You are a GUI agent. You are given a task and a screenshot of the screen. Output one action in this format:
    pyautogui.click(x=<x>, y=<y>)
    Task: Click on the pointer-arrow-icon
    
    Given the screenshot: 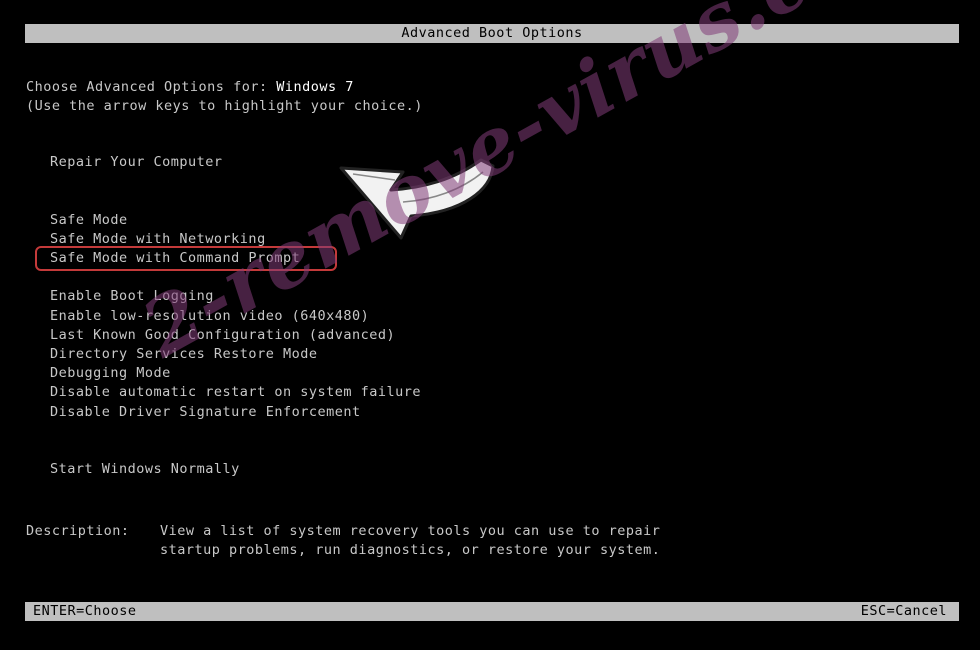 What is the action you would take?
    pyautogui.click(x=417, y=199)
    